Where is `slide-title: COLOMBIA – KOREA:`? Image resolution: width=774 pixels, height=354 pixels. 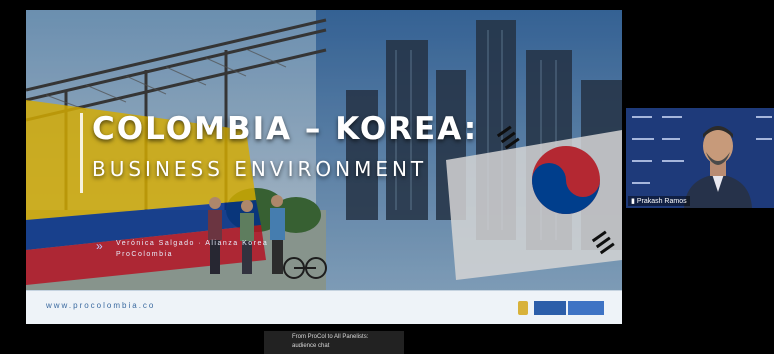
slide-title: COLOMBIA – KOREA: is located at coordinates (285, 129).